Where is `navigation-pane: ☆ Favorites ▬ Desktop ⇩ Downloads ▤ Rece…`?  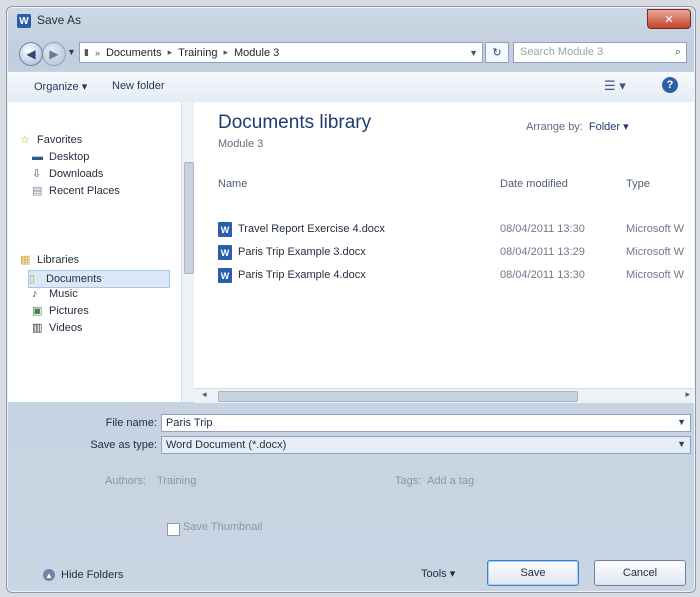
navigation-pane: ☆ Favorites ▬ Desktop ⇩ Downloads ▤ Rece… is located at coordinates (99, 252).